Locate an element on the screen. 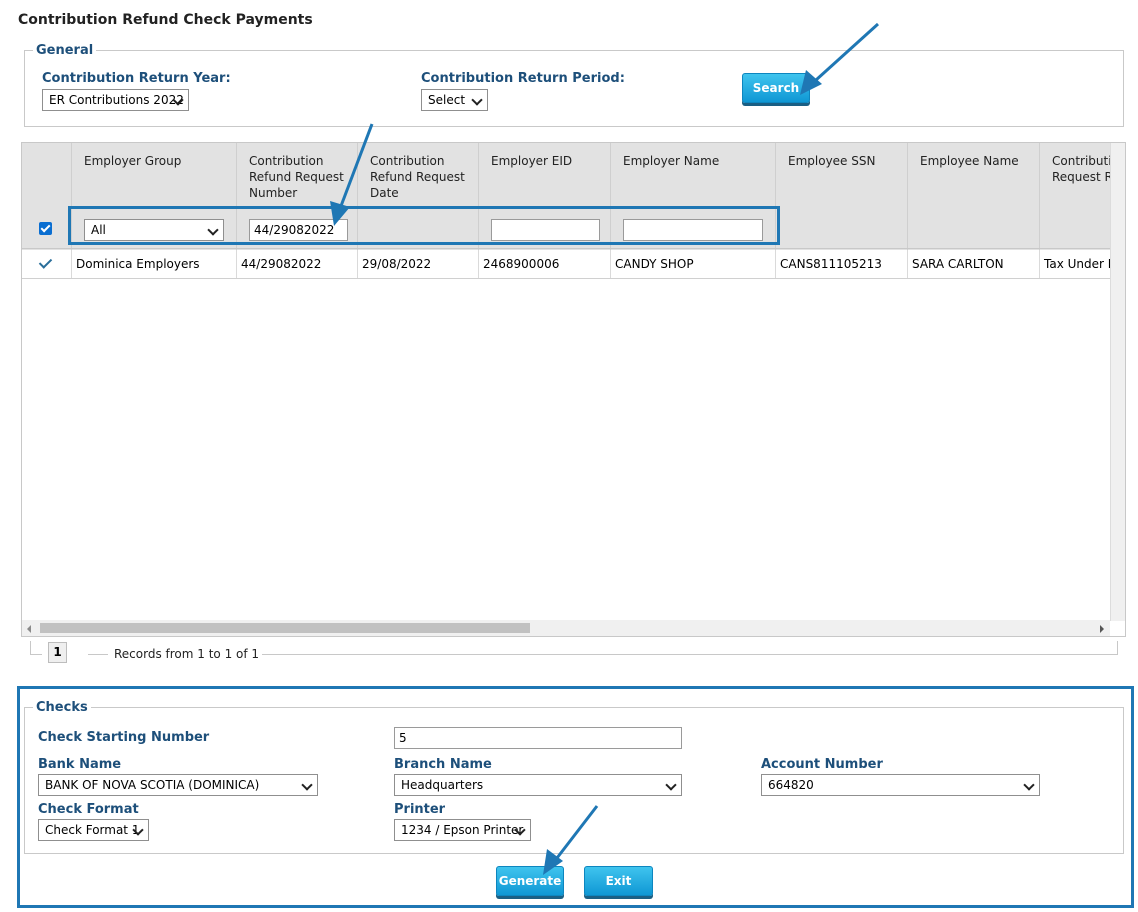 This screenshot has height=912, width=1138. filter-arrow-line is located at coordinates (356, 165).